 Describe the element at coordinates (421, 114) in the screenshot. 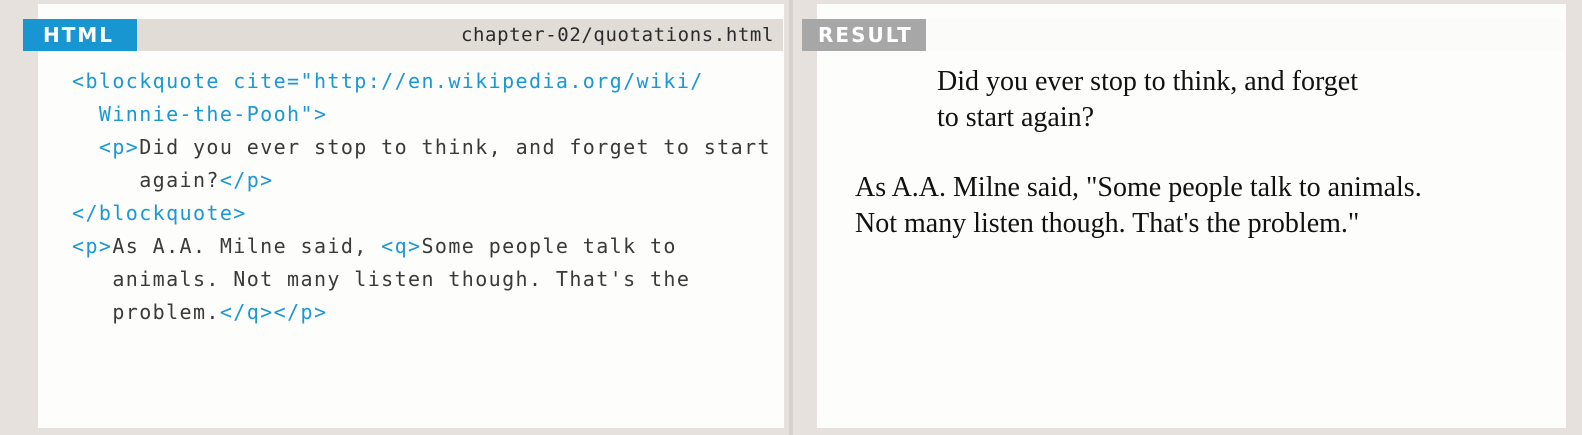

I see `code-line: Winnie-the-Pooh">` at that location.